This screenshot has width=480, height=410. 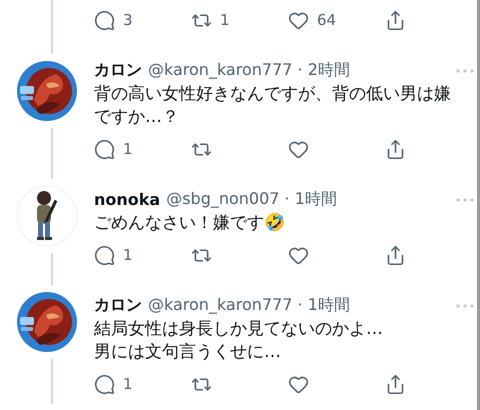 What do you see at coordinates (249, 305) in the screenshot?
I see `handle-and-time: @karon_karon777 · 1時間` at bounding box center [249, 305].